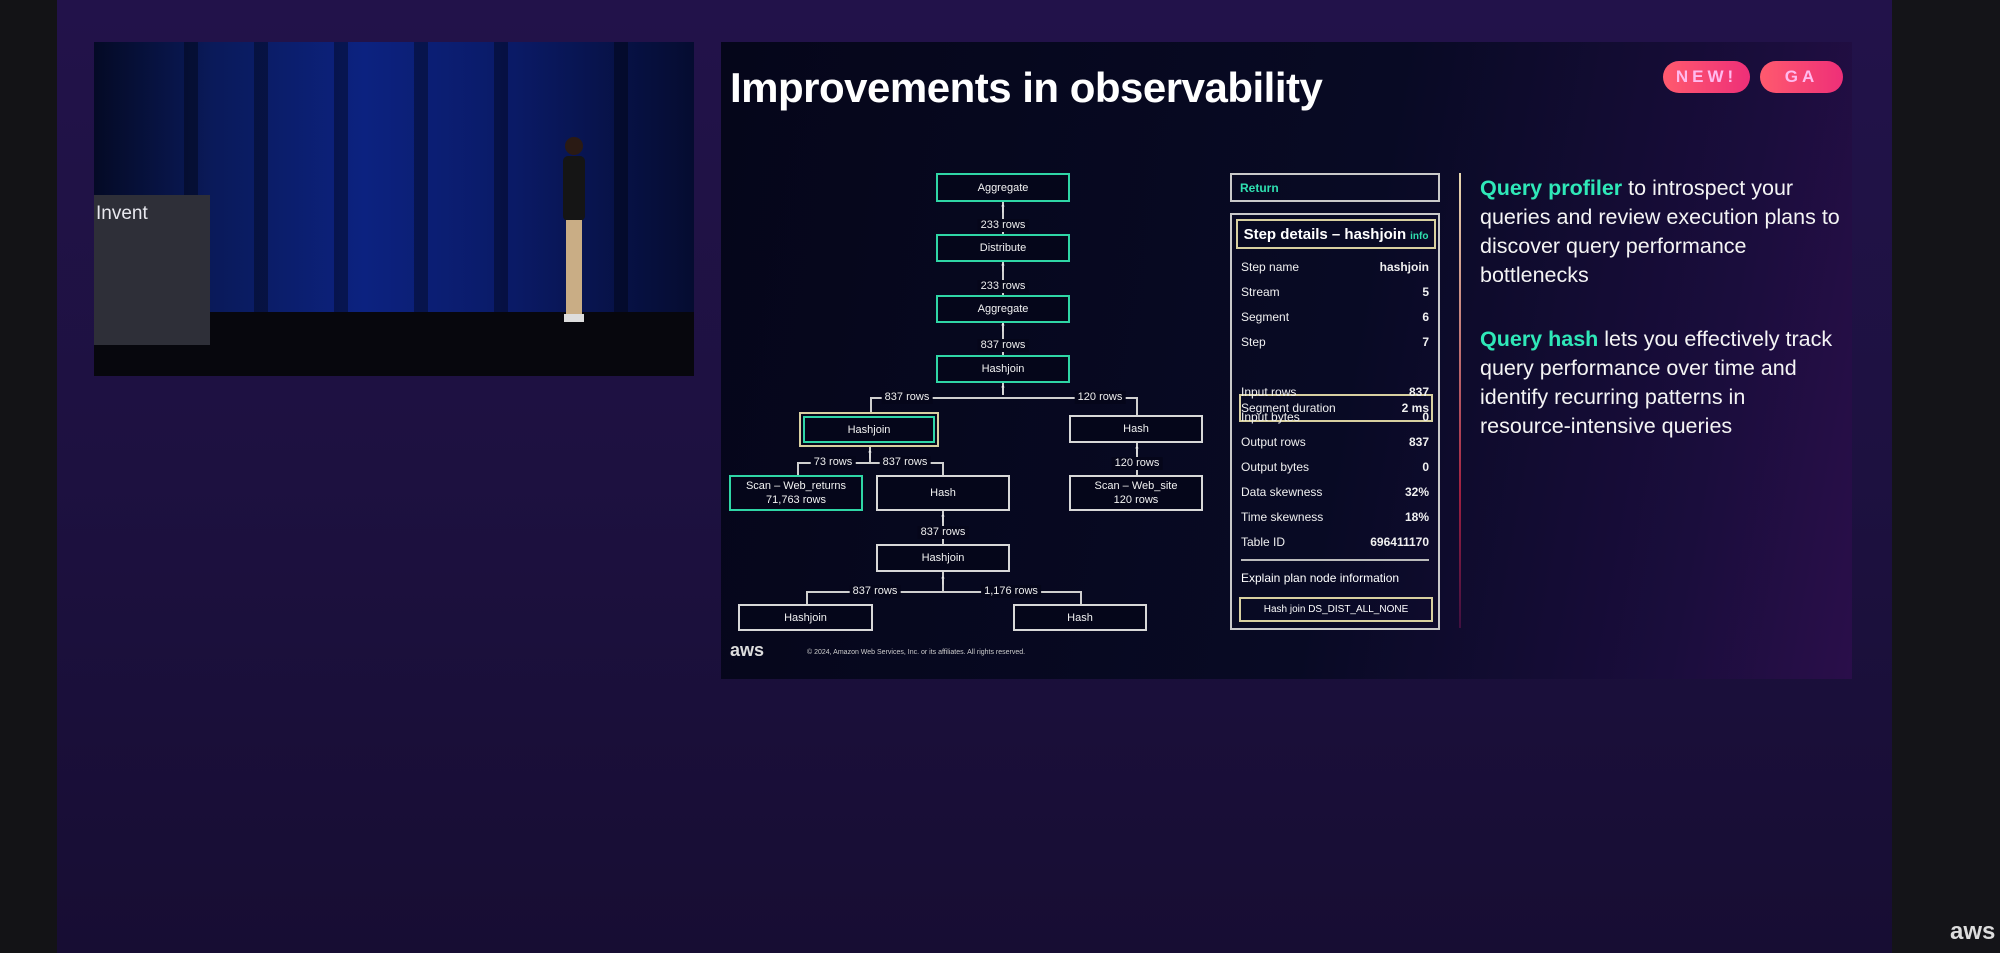 The width and height of the screenshot is (2000, 953). Describe the element at coordinates (1404, 267) in the screenshot. I see `detail-value: hashjoin` at that location.